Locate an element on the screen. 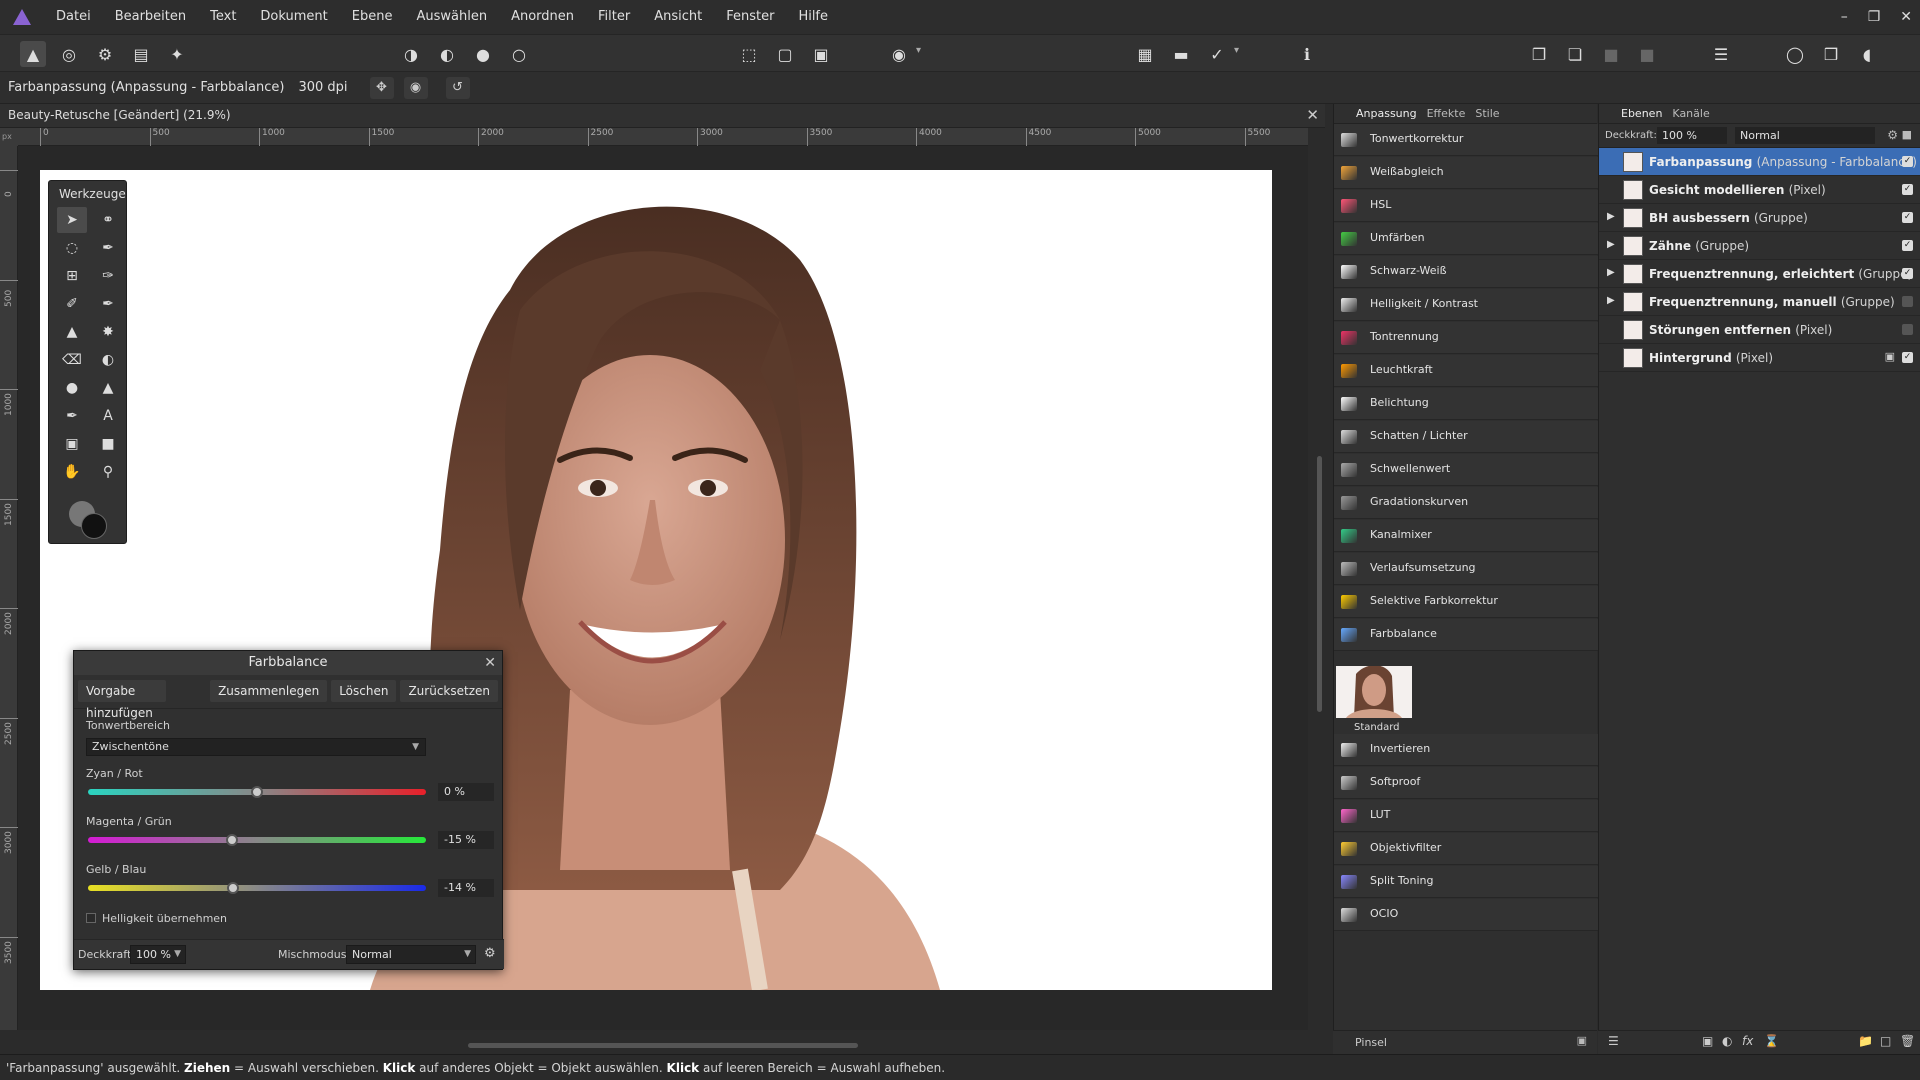 The image size is (1920, 1080). arrange-back-icon: ❐ is located at coordinates (1539, 54).